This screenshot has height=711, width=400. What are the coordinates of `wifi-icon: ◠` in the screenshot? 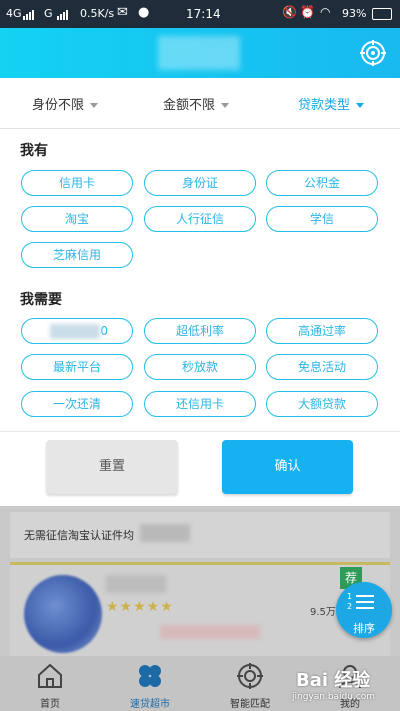 It's located at (325, 12).